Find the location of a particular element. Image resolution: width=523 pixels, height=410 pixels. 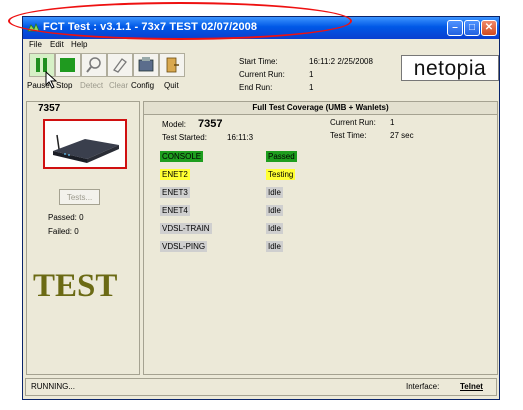

test-mode-text: TEST is located at coordinates (75, 286).